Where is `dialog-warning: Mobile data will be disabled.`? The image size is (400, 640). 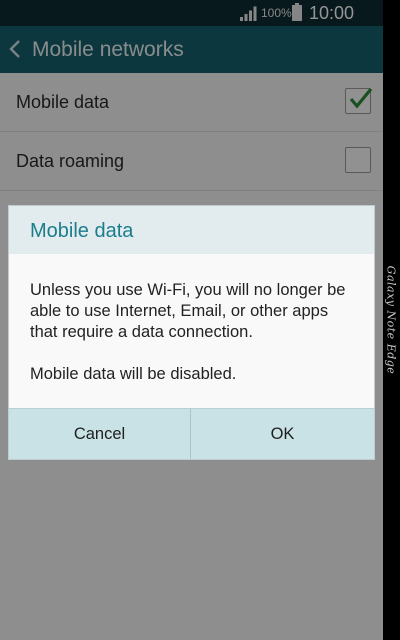
dialog-warning: Mobile data will be disabled. is located at coordinates (133, 374).